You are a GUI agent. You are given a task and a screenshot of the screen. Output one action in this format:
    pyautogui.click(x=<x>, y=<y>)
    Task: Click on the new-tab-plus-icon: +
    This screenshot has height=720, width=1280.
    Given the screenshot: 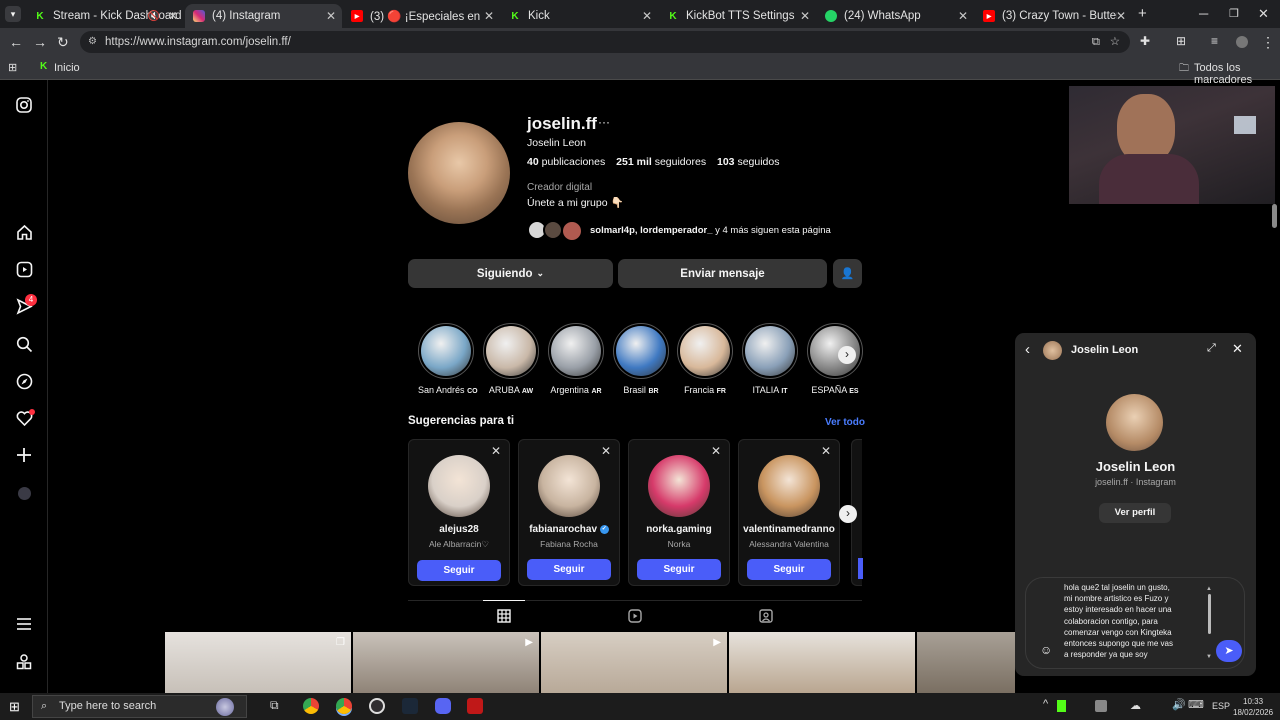 What is the action you would take?
    pyautogui.click(x=1142, y=13)
    